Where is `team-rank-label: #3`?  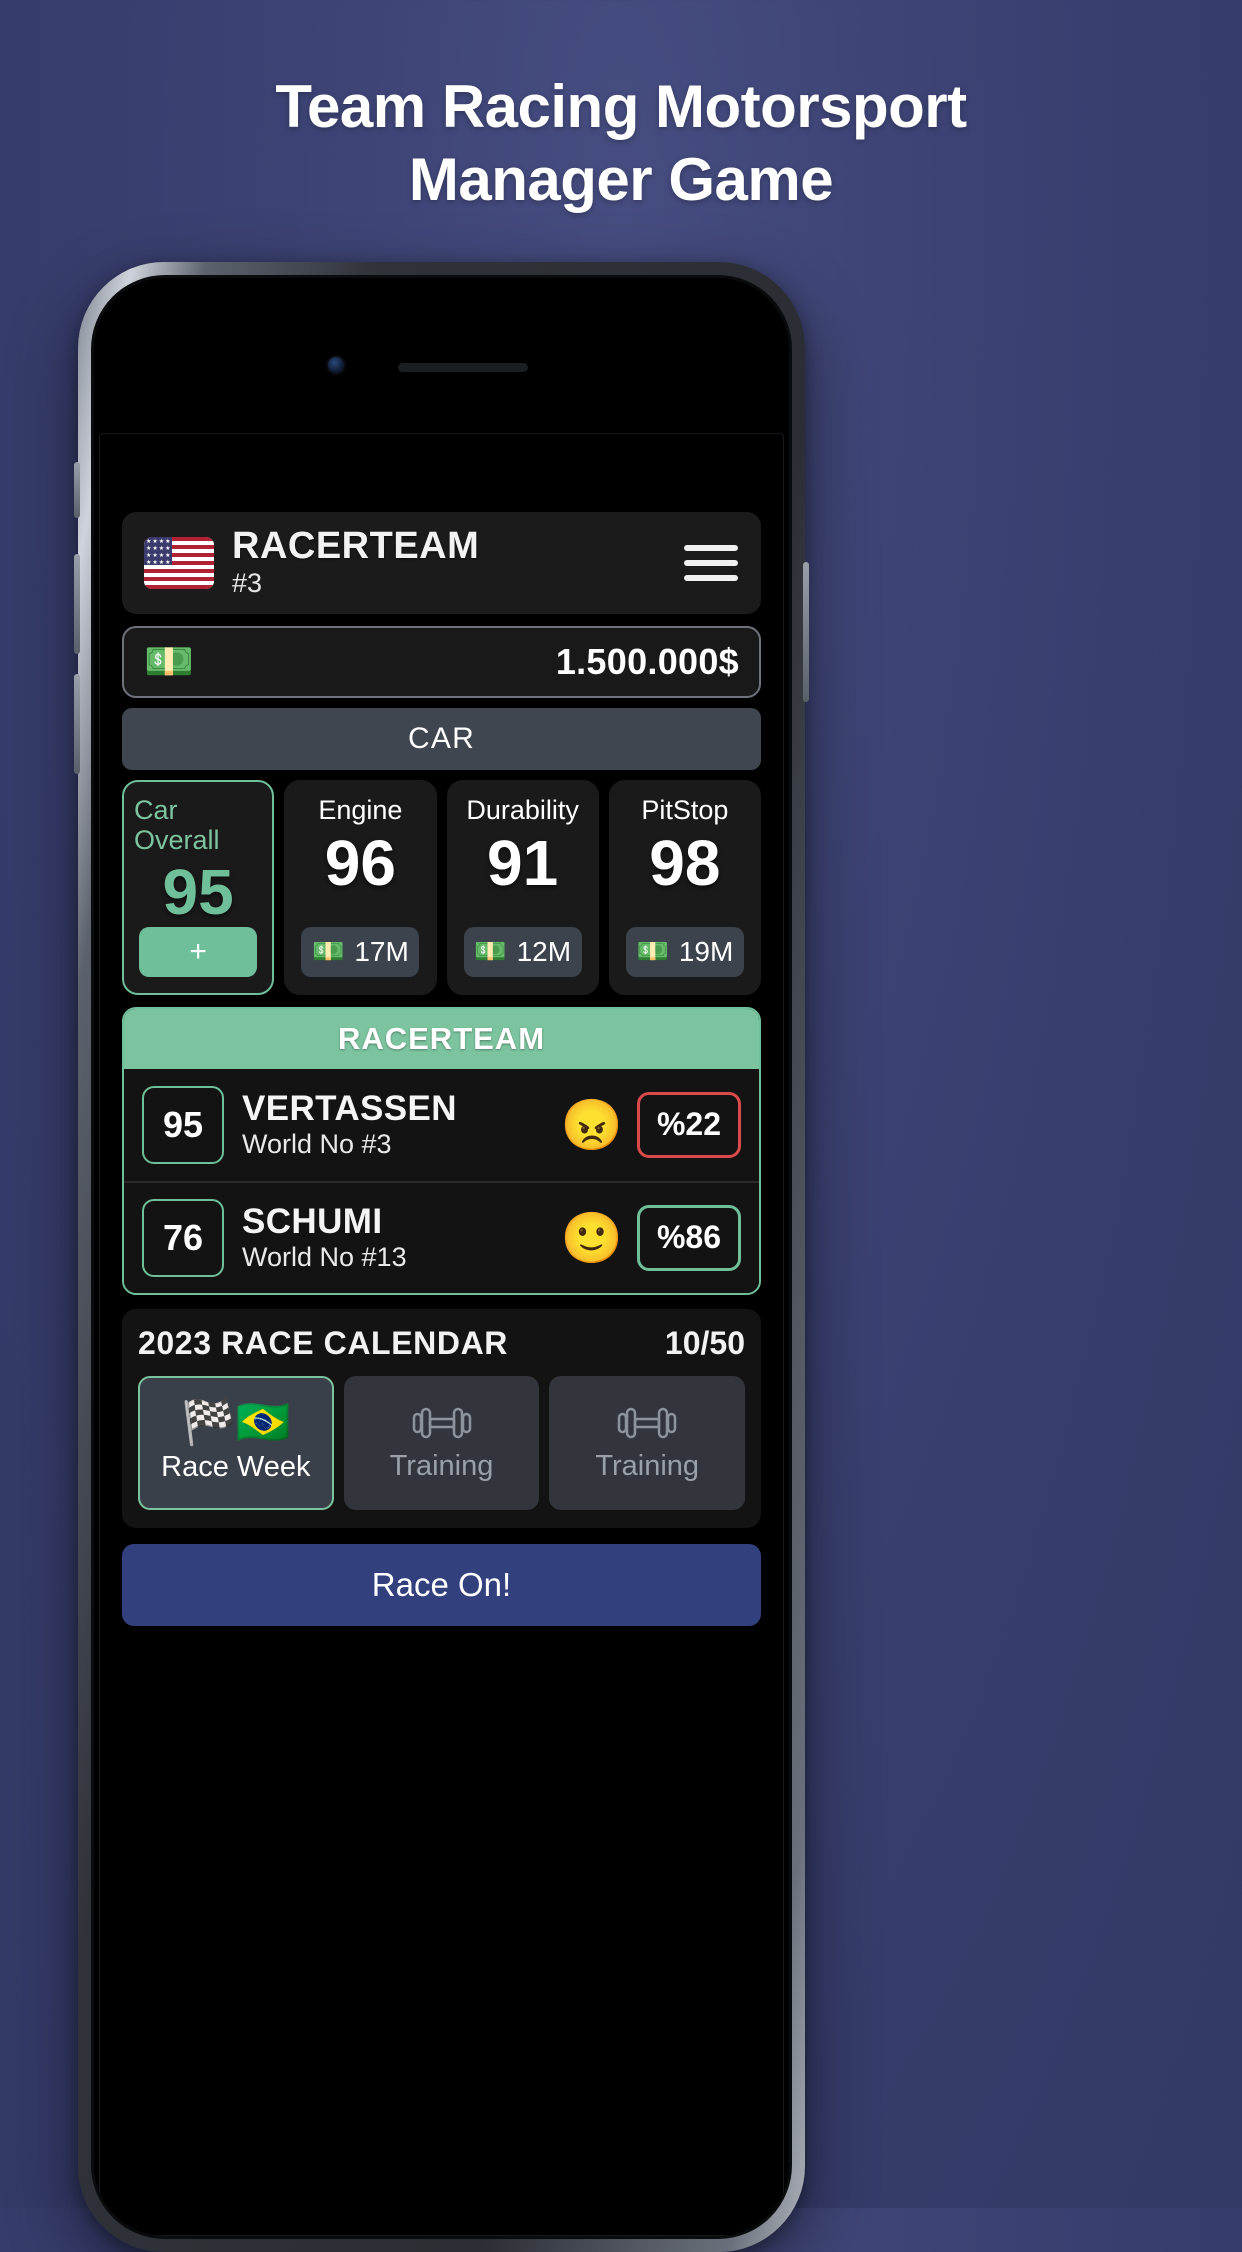 team-rank-label: #3 is located at coordinates (247, 583).